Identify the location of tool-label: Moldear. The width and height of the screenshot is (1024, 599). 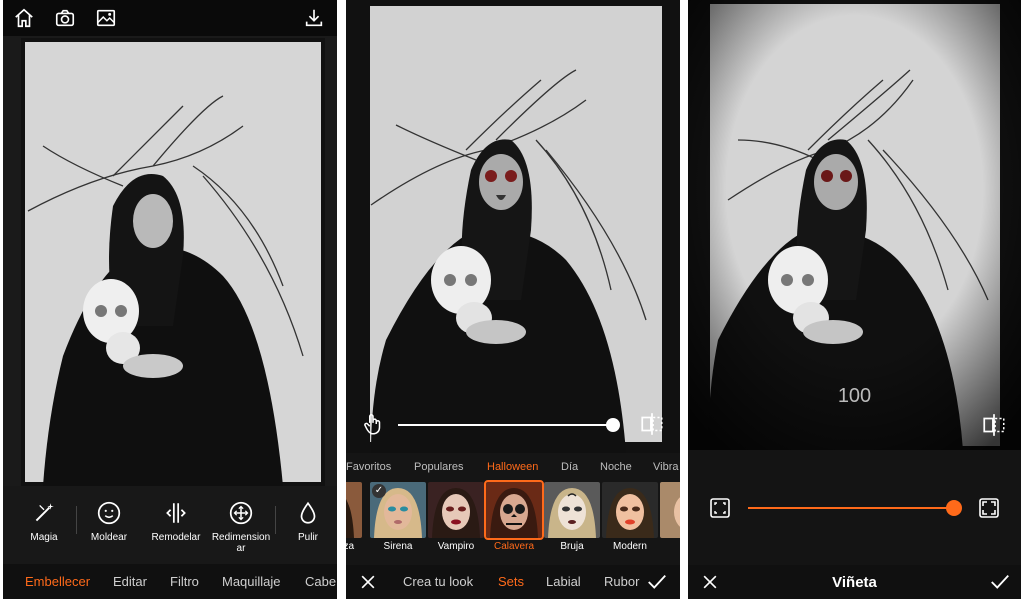
(109, 537).